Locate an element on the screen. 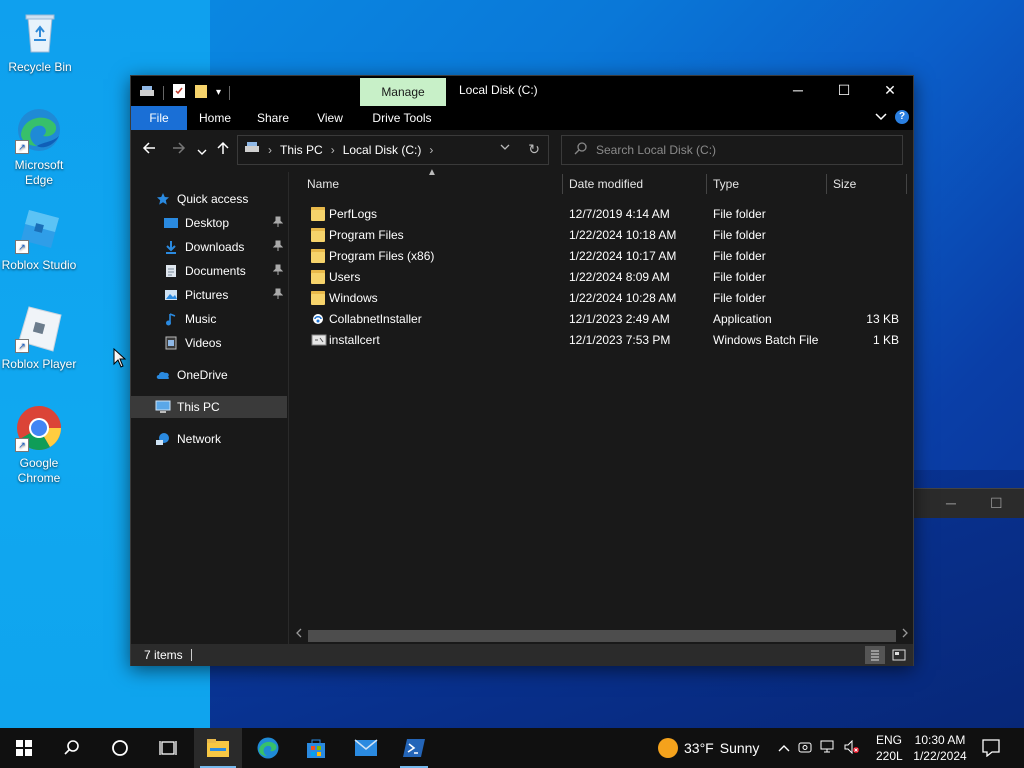 The width and height of the screenshot is (1024, 768). tab-file: File is located at coordinates (159, 118).